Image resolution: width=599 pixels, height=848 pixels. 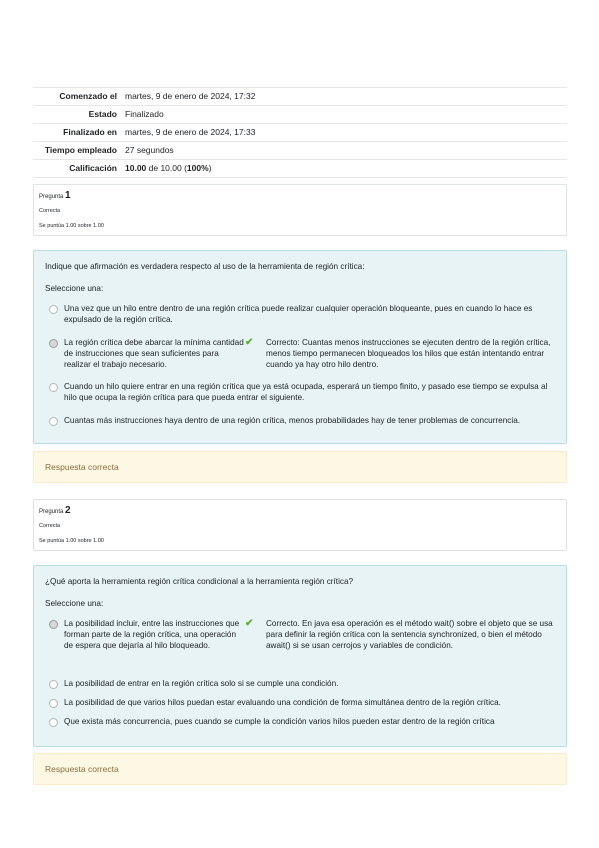 I want to click on grade-score: 10.00, so click(x=136, y=168).